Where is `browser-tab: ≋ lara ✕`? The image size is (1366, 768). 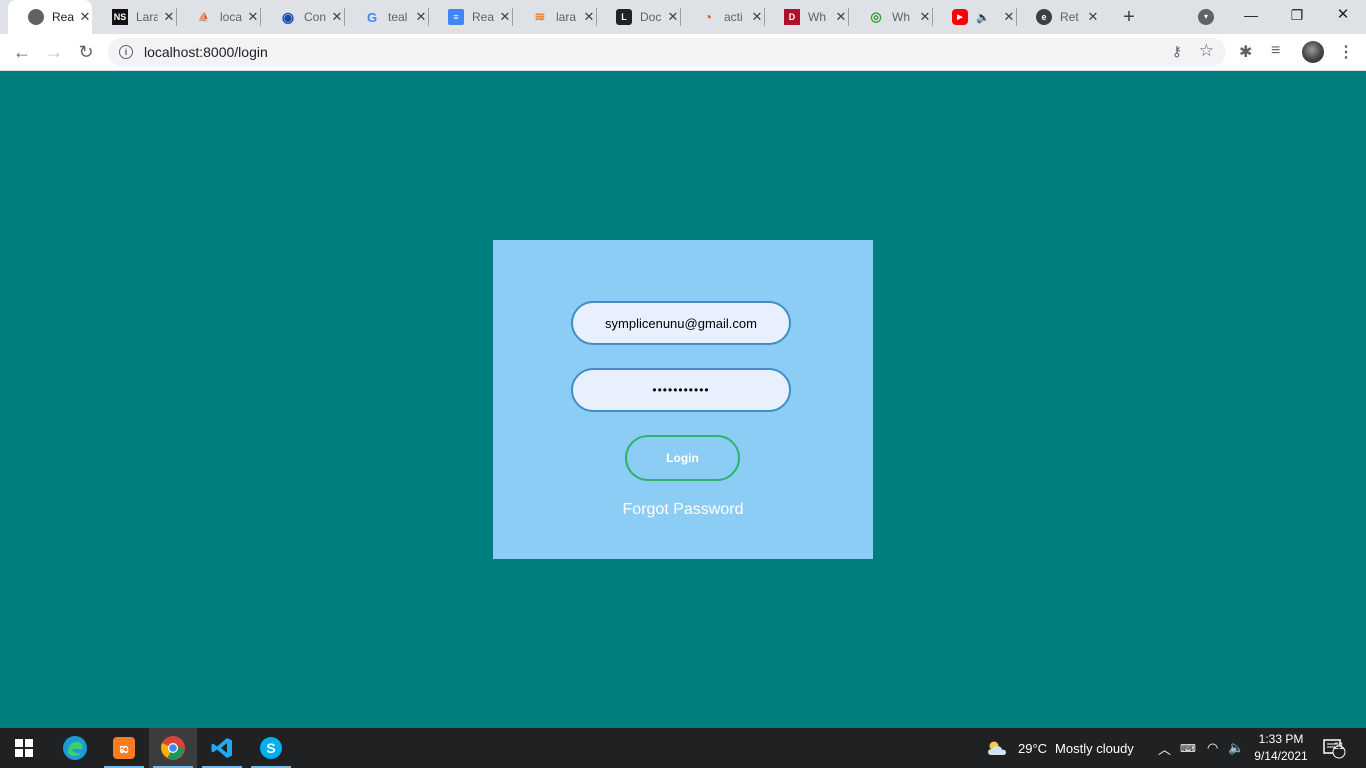 browser-tab: ≋ lara ✕ is located at coordinates (554, 17).